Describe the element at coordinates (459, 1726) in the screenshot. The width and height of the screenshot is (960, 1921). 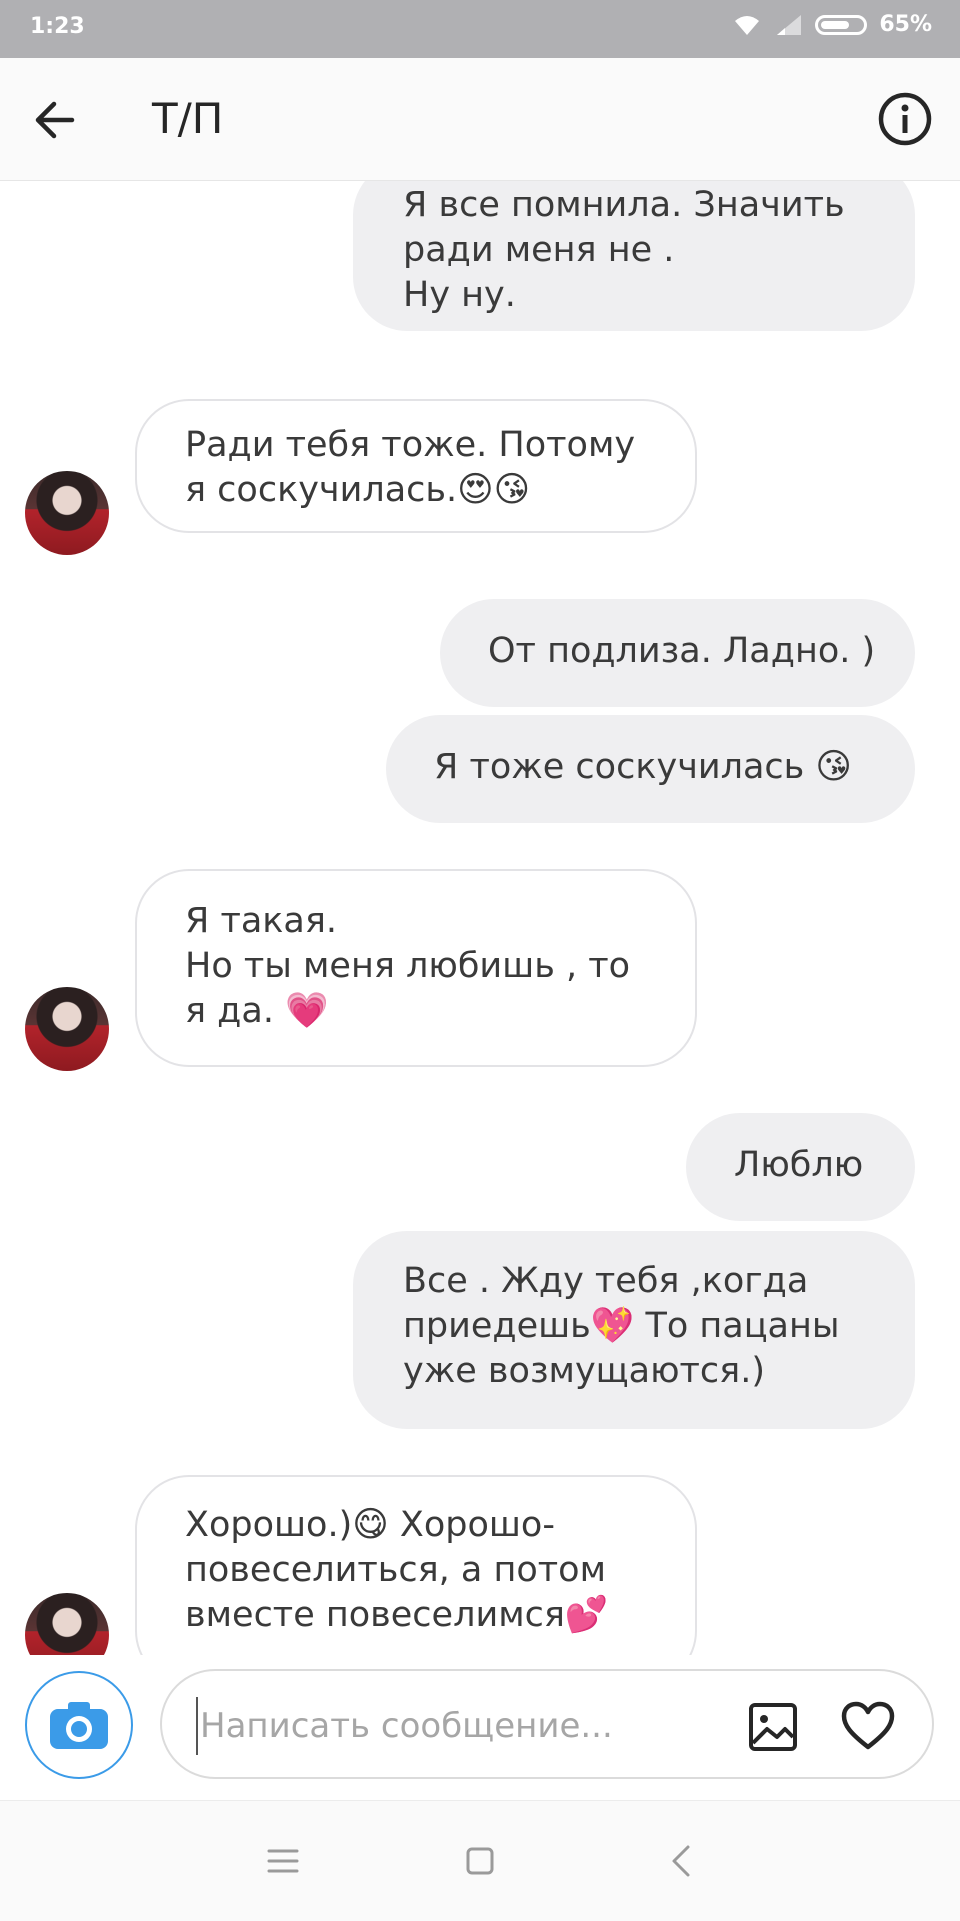
I see `message-input` at that location.